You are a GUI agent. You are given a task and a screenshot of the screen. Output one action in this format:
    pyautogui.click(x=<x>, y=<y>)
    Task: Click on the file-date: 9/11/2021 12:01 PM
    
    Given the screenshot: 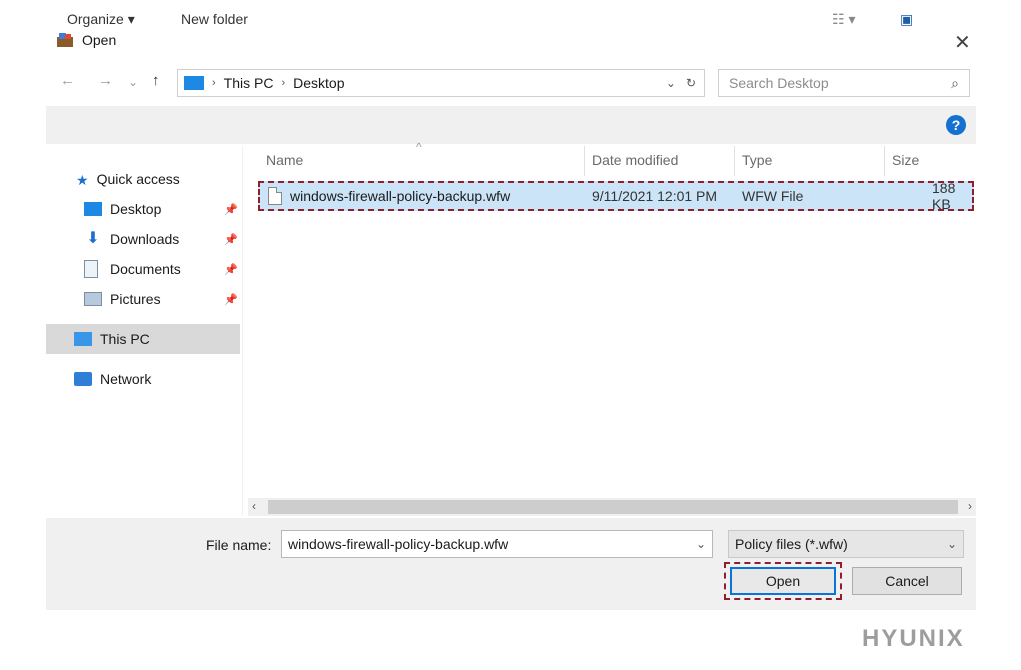 What is the action you would take?
    pyautogui.click(x=655, y=196)
    